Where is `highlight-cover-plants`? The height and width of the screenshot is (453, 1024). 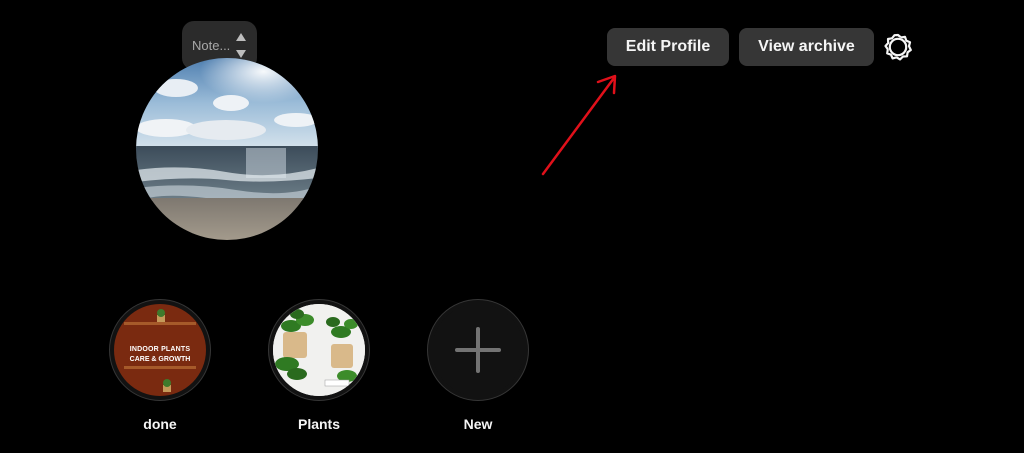 highlight-cover-plants is located at coordinates (319, 350).